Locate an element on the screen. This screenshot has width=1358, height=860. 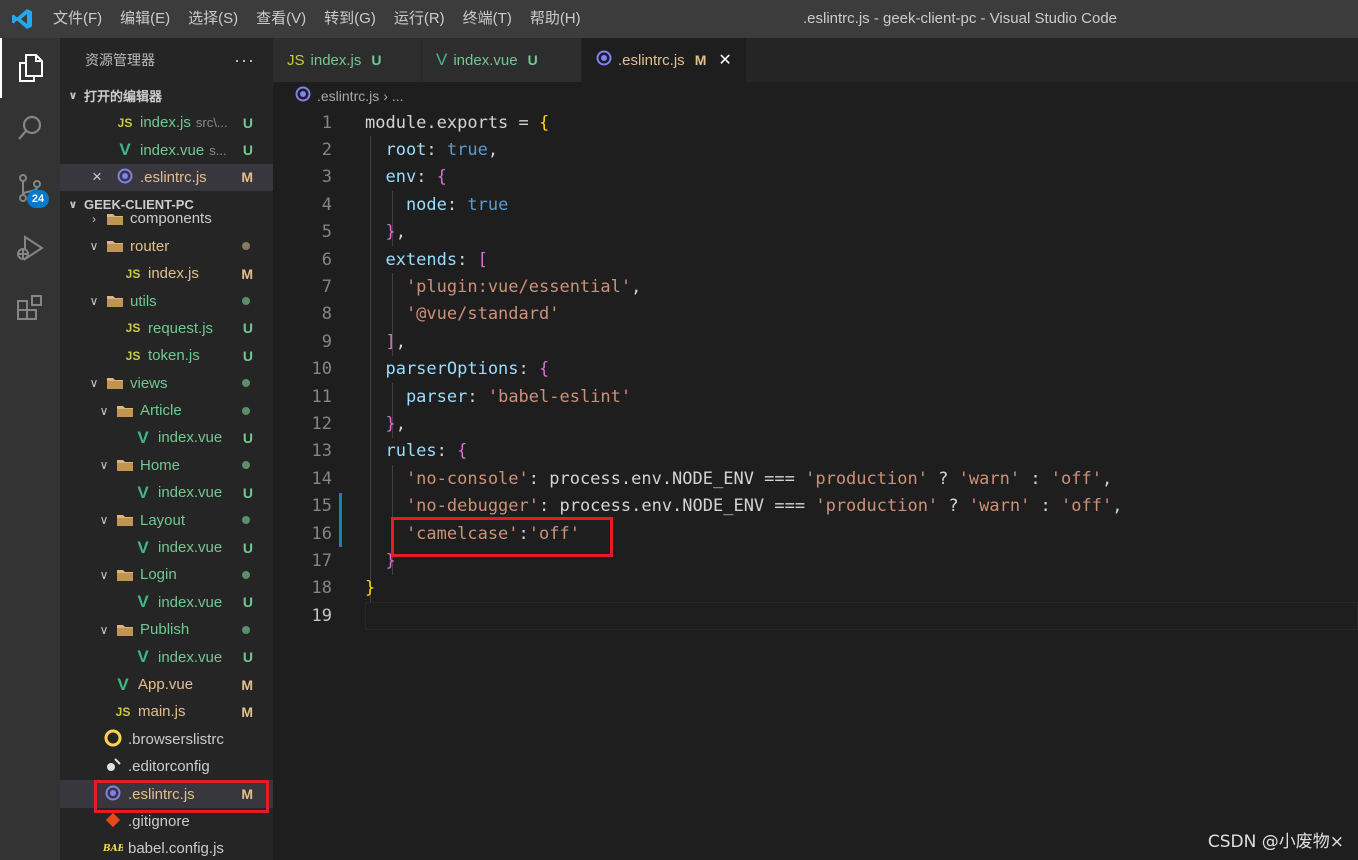
code-line: 8 '@vue/standard' is located at coordinates (815, 314).